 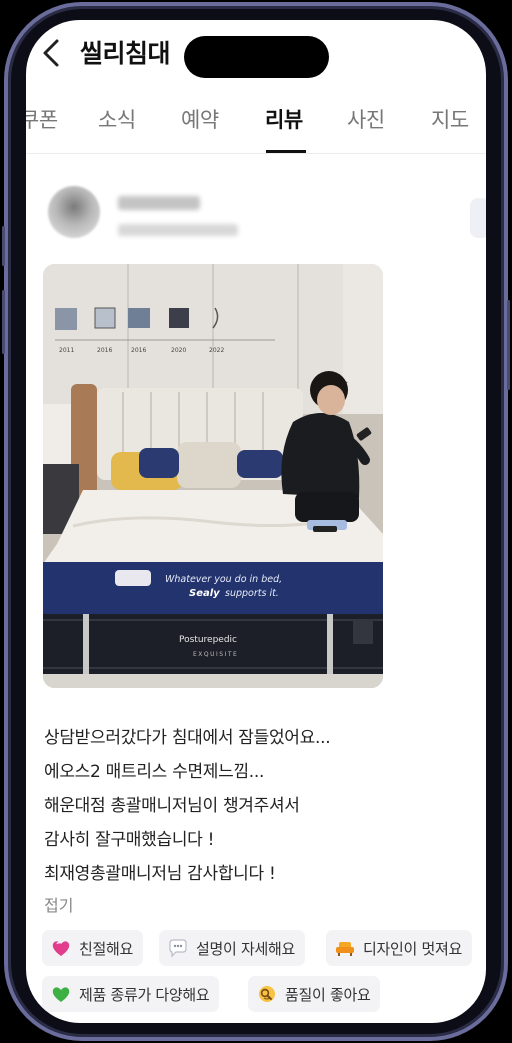 What do you see at coordinates (125, 53) in the screenshot?
I see `page-title: 씰리침대` at bounding box center [125, 53].